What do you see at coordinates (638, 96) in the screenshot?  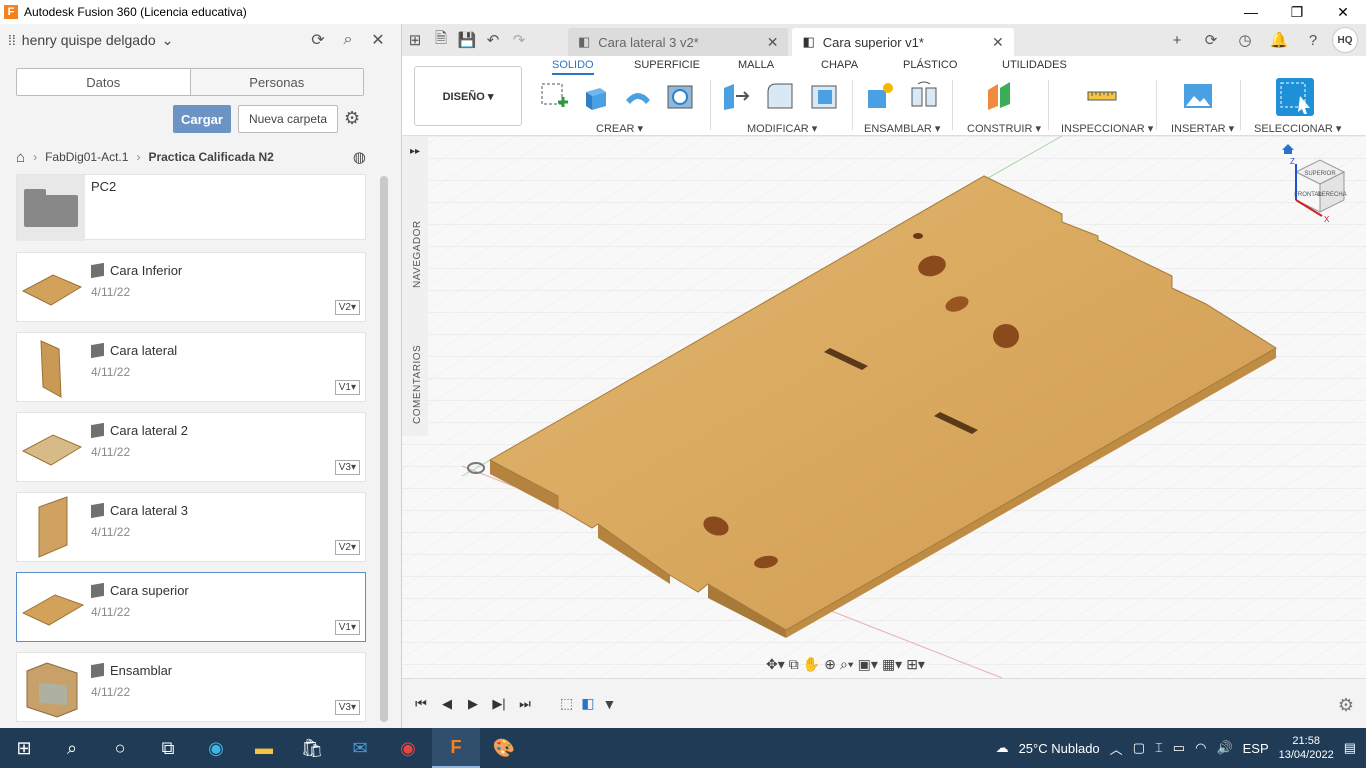 I see `revolve-icon` at bounding box center [638, 96].